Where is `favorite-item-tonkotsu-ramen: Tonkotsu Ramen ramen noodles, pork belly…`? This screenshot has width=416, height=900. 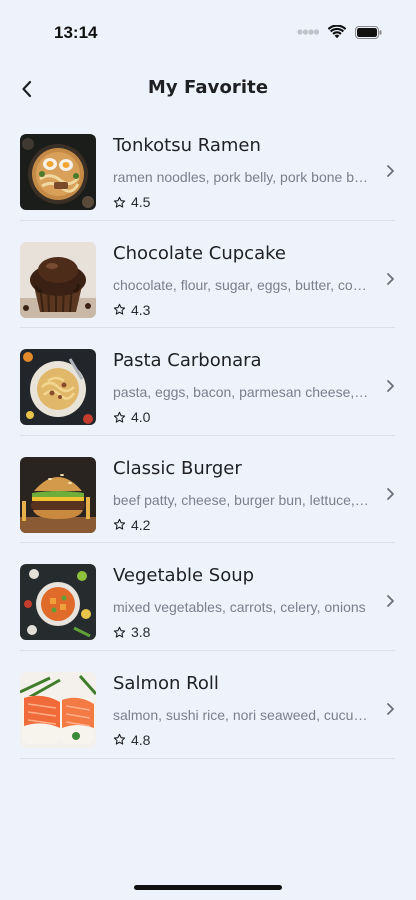
favorite-item-tonkotsu-ramen: Tonkotsu Ramen ramen noodles, pork belly… is located at coordinates (207, 167).